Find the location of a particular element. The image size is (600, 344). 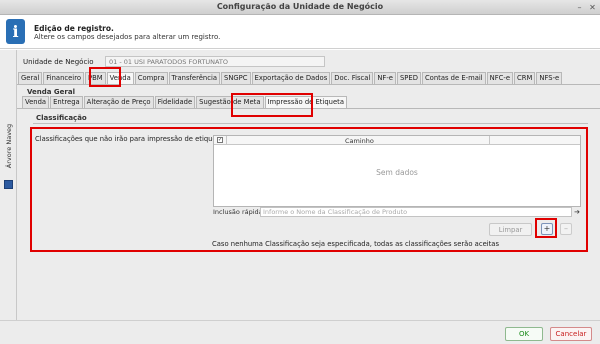

tab-nfe: NF-e is located at coordinates (385, 78).